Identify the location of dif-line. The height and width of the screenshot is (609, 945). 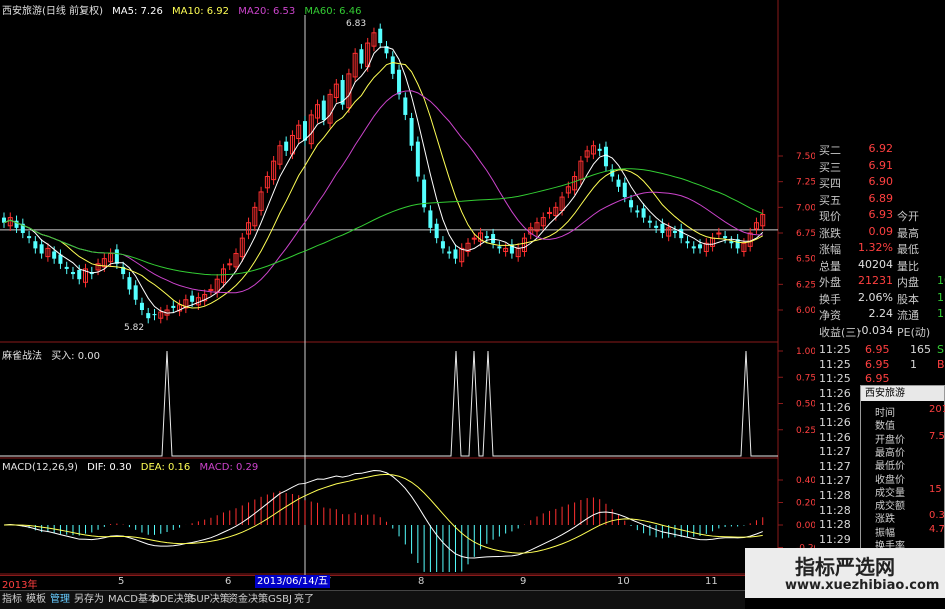
(383, 514).